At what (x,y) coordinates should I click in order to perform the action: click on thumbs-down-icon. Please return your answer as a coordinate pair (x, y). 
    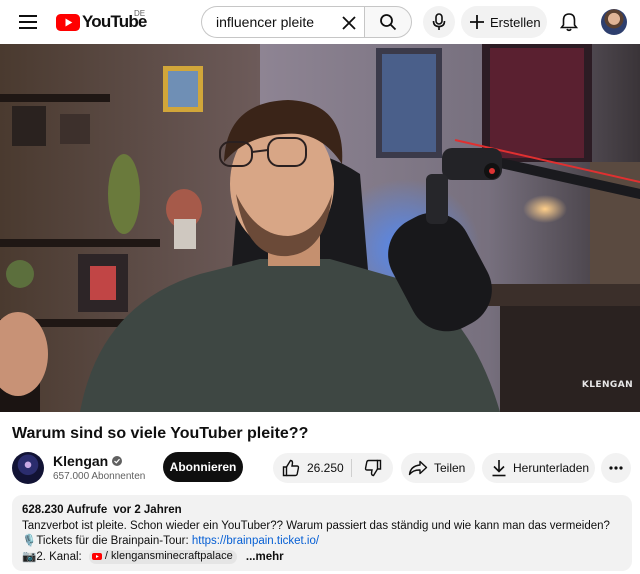
    Looking at the image, I should click on (372, 468).